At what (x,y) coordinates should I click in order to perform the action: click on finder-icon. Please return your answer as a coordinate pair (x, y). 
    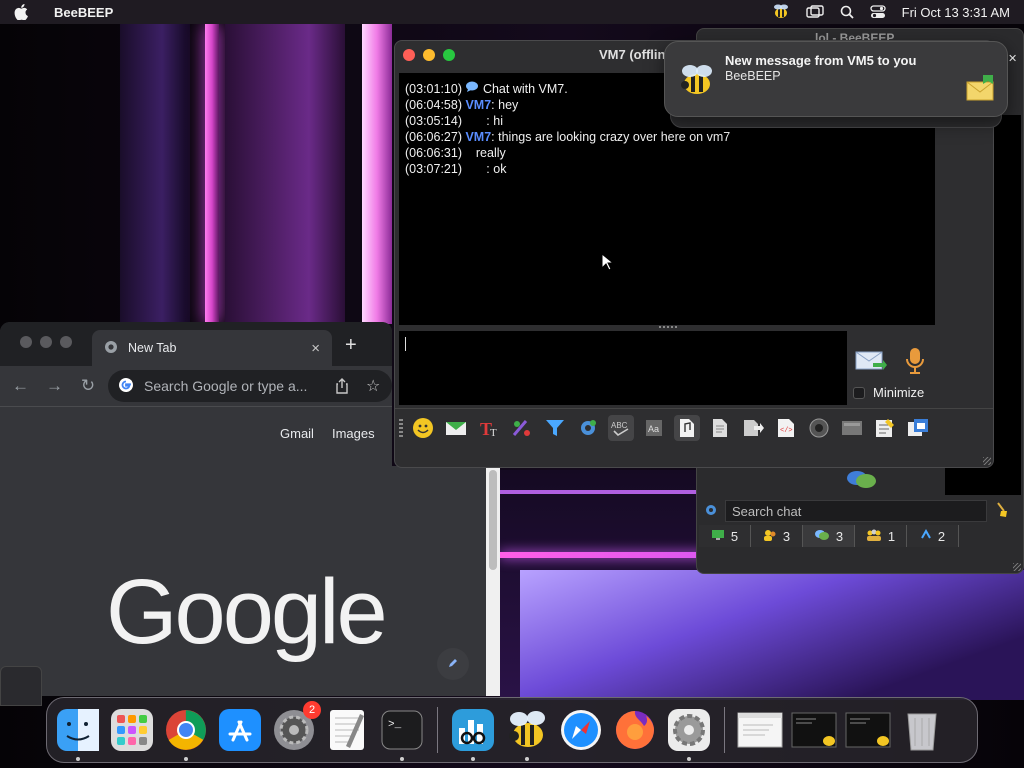
    Looking at the image, I should click on (78, 734).